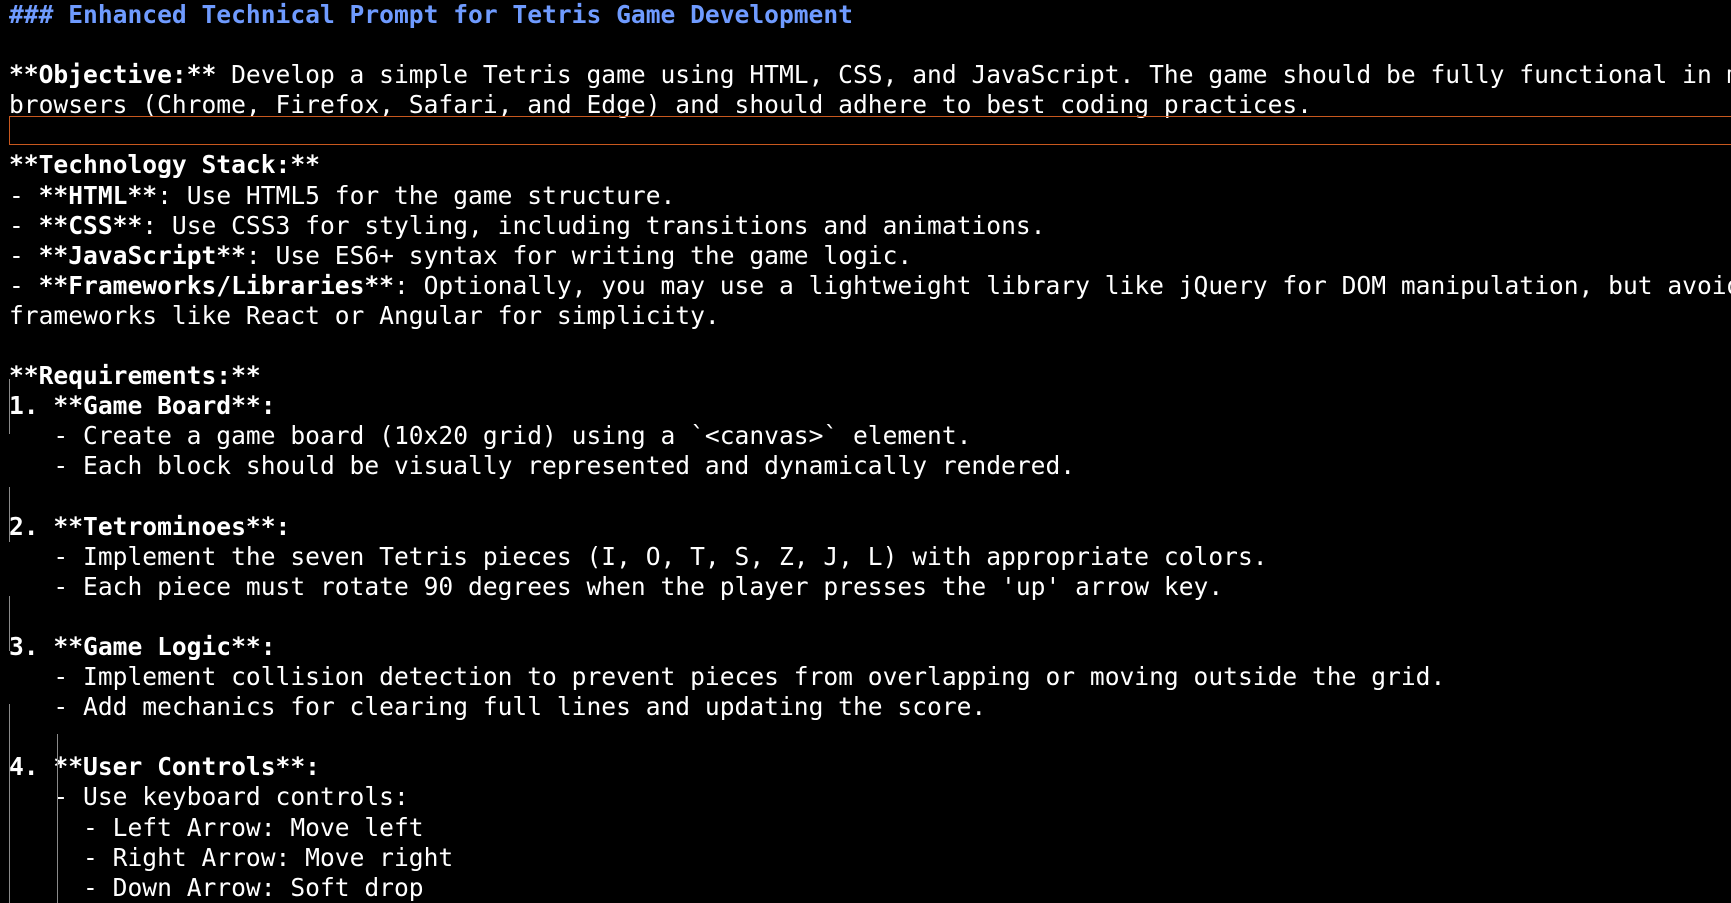 The width and height of the screenshot is (1731, 903). I want to click on requirement-subitem: - Left Arrow: Move left, so click(870, 828).